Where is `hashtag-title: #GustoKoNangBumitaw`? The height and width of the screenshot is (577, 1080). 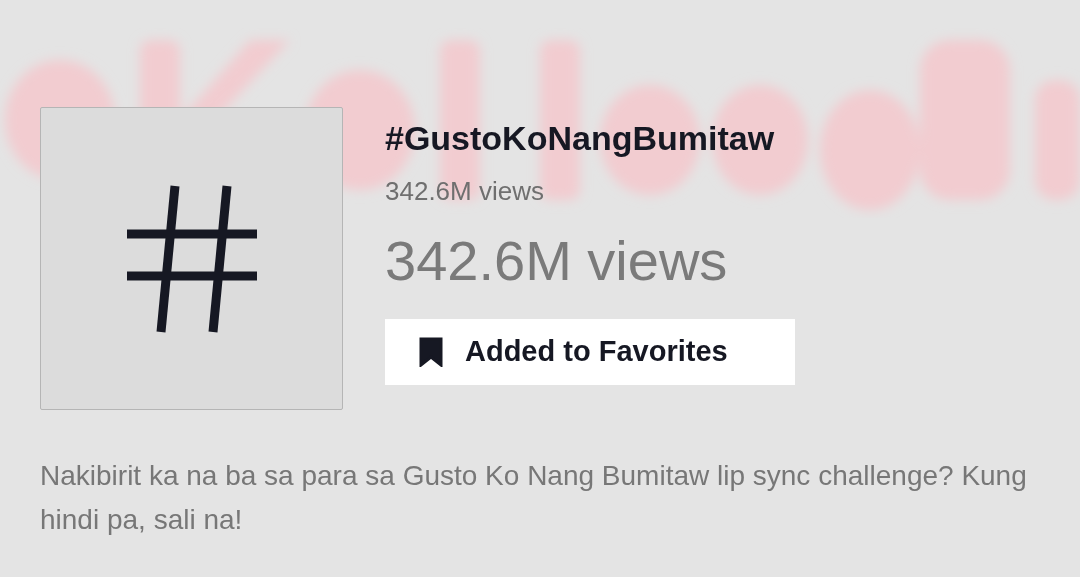
hashtag-title: #GustoKoNangBumitaw is located at coordinates (580, 138).